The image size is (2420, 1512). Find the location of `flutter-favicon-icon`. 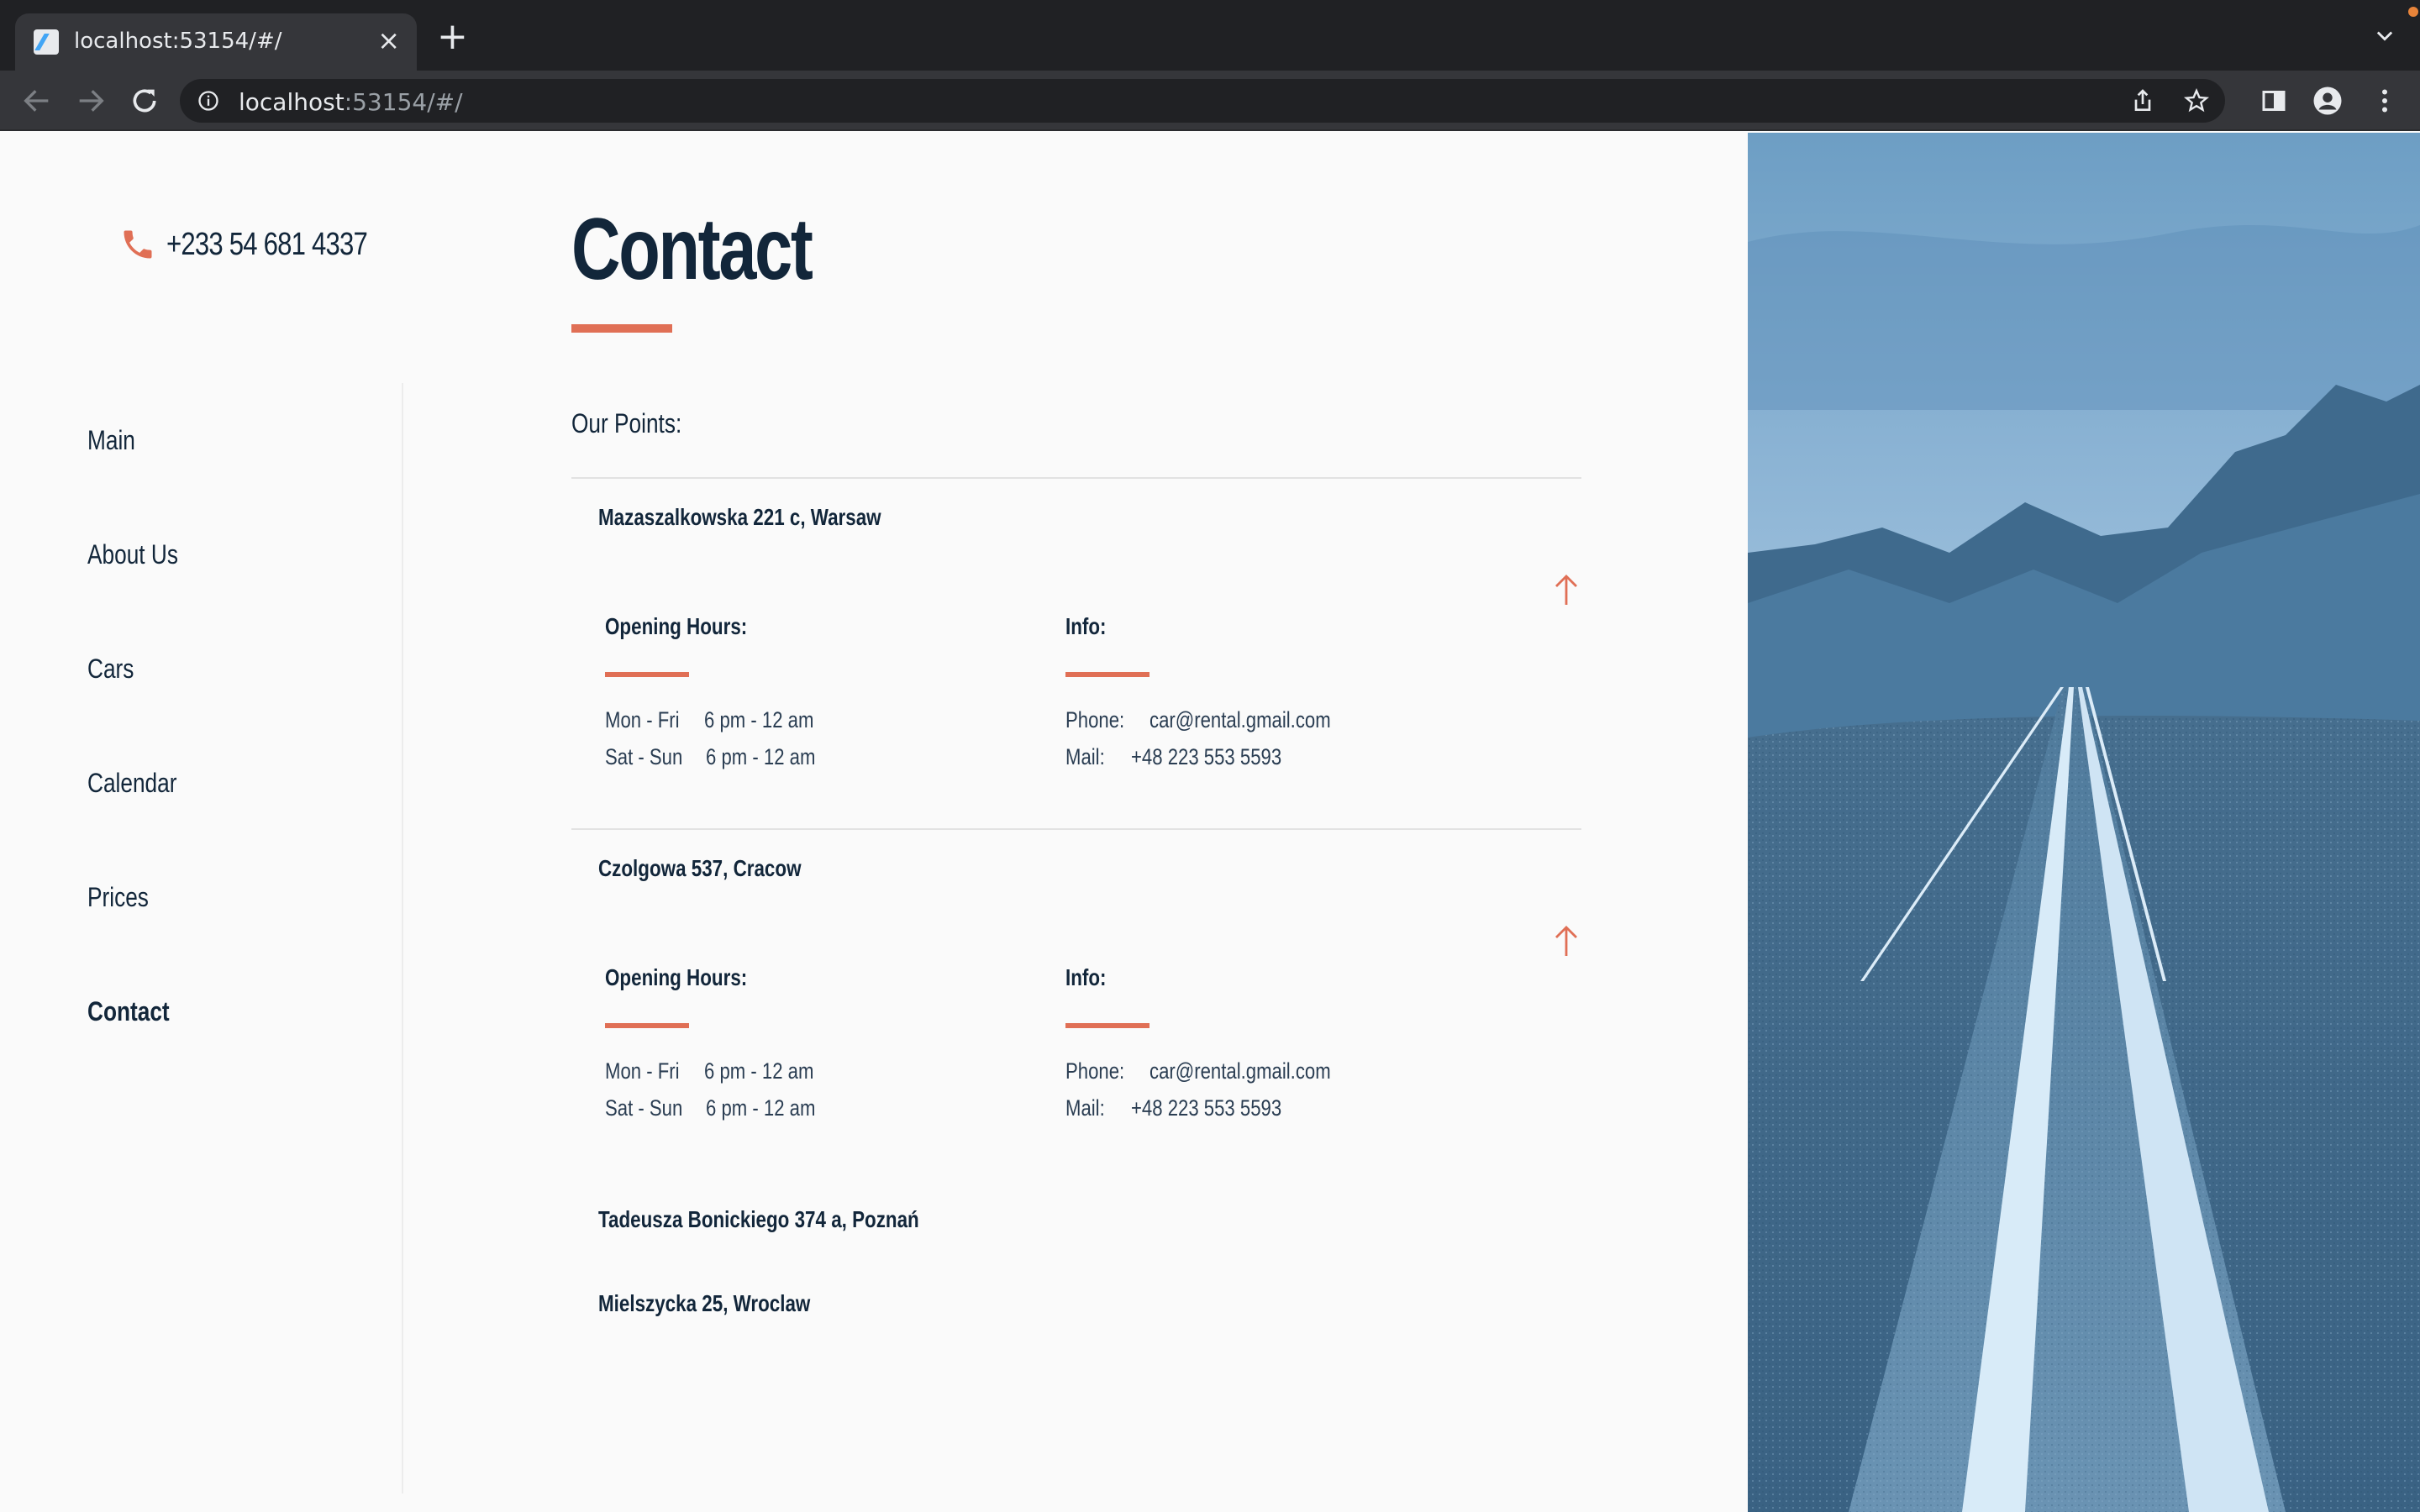

flutter-favicon-icon is located at coordinates (46, 42).